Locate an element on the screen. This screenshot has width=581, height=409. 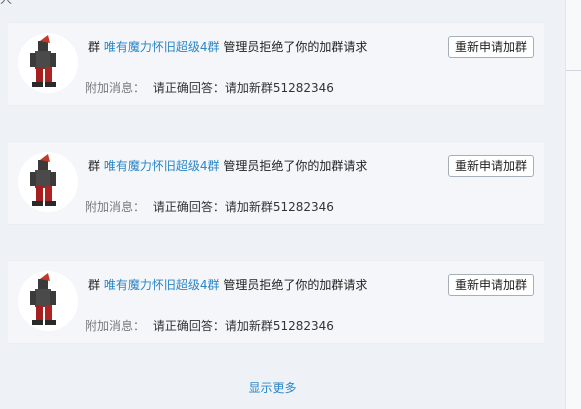
right-scroll-area is located at coordinates (573, 204).